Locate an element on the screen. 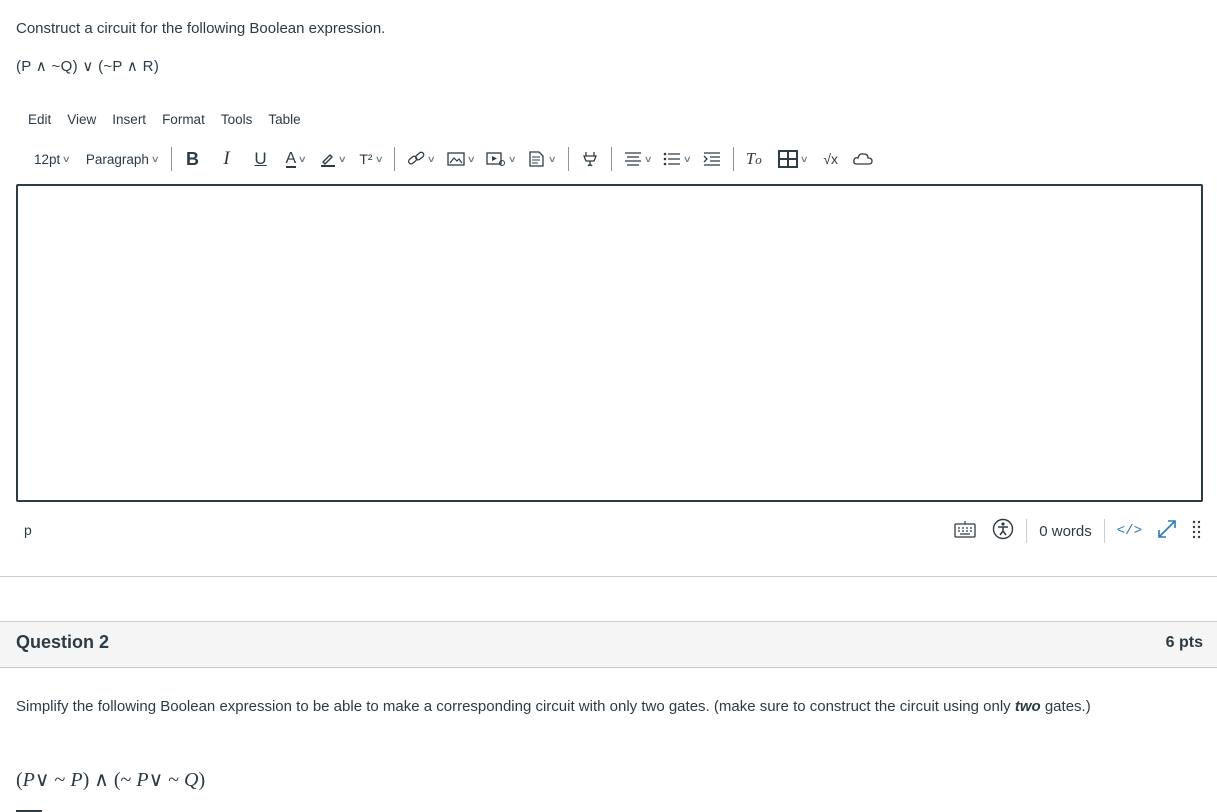 This screenshot has height=812, width=1217. clipped-next-line is located at coordinates (29, 809).